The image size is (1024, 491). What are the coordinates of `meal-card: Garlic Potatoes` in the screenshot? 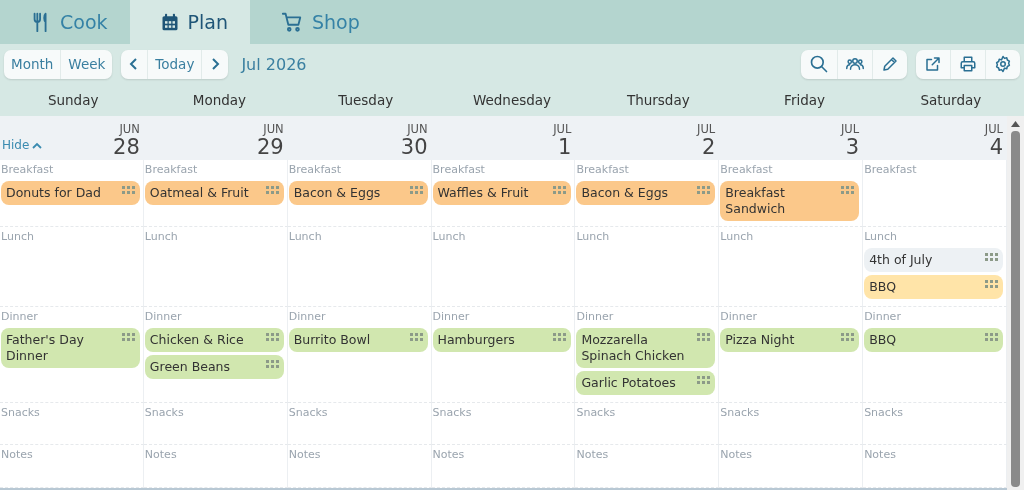 It's located at (646, 383).